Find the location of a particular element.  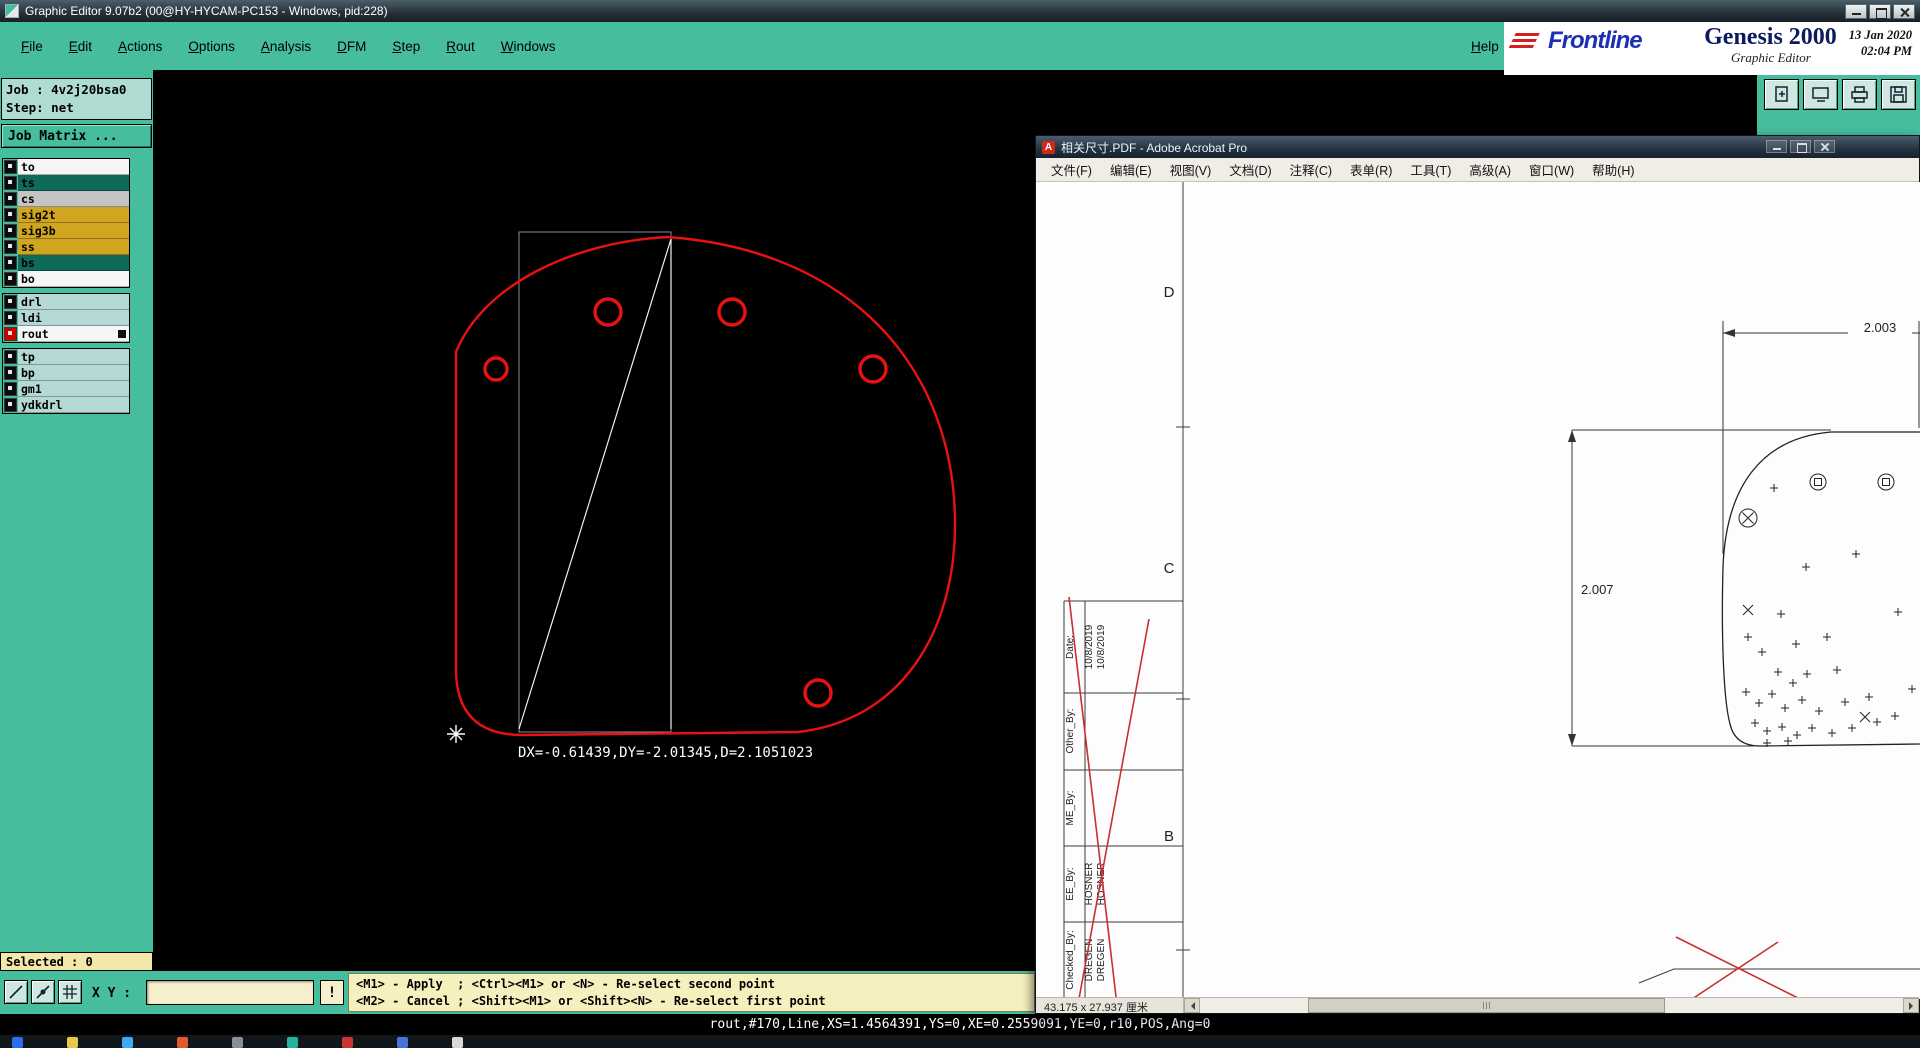

close-icon is located at coordinates (1904, 11).